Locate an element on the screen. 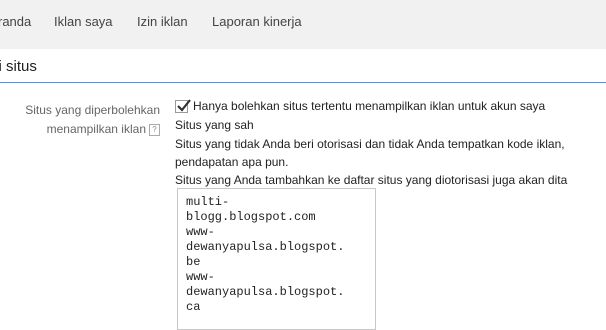 This screenshot has height=330, width=606. allowed-sites-label-text: menampilkan iklan is located at coordinates (96, 129).